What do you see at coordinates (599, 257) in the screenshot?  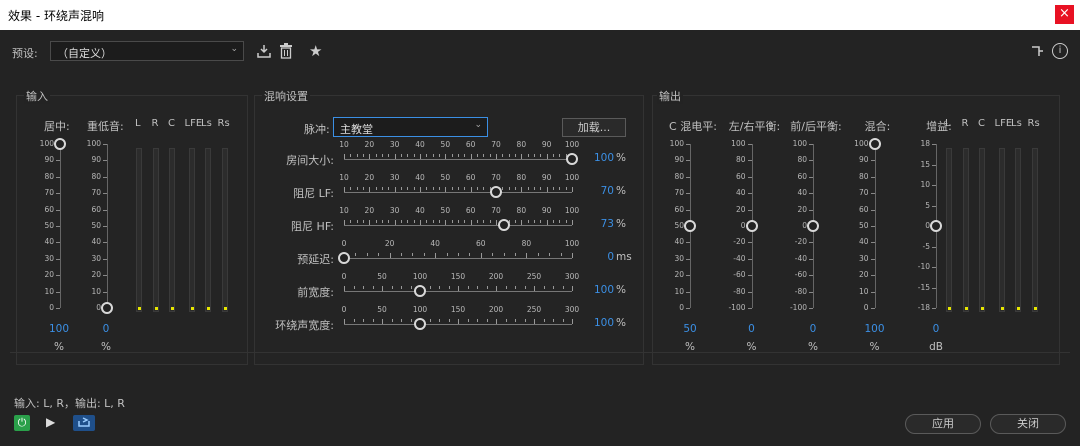 I see `reverb-slider-value: 0` at bounding box center [599, 257].